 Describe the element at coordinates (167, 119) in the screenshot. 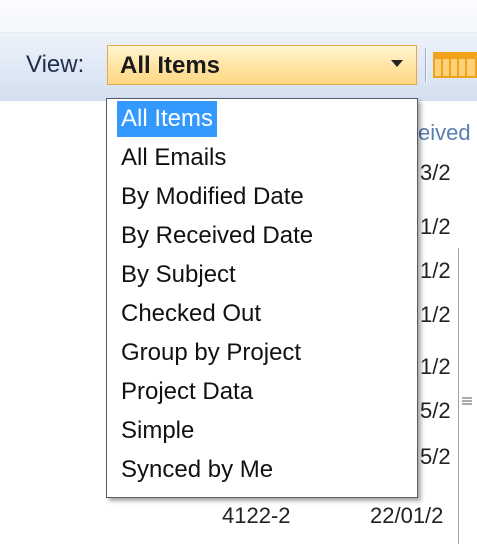

I see `menu-item-all-items: All Items` at that location.